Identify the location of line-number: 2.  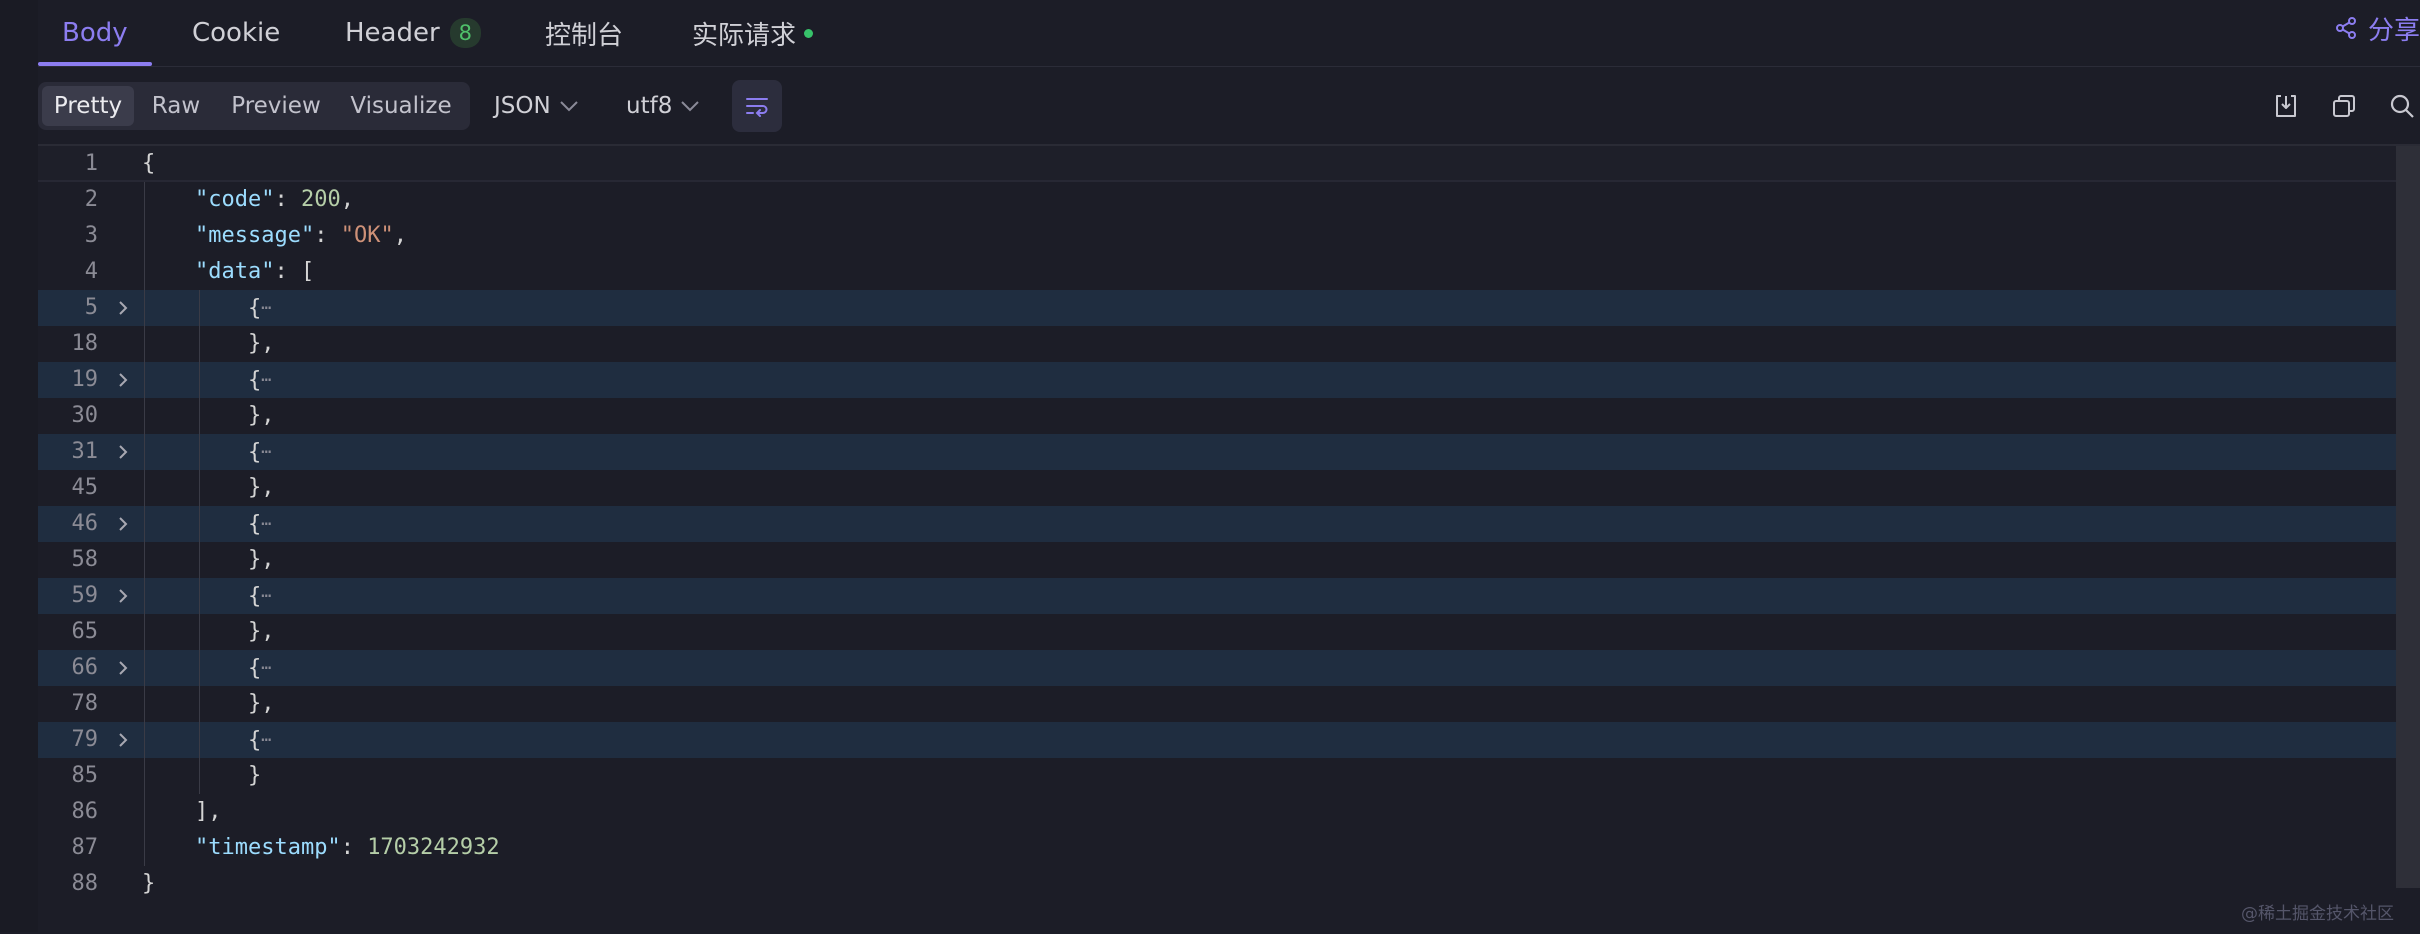
(91, 199).